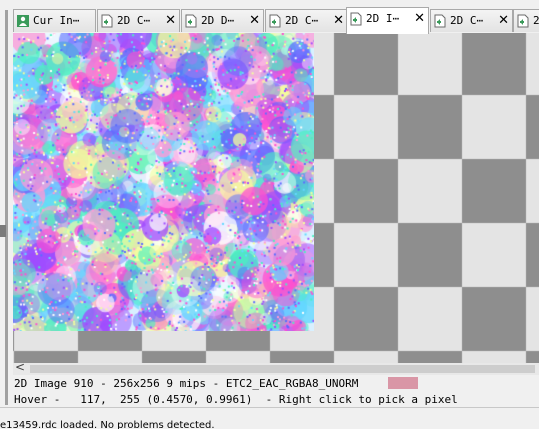  What do you see at coordinates (107, 424) in the screenshot?
I see `status-bar-message: e13459.rdc loaded. No problems detected.` at bounding box center [107, 424].